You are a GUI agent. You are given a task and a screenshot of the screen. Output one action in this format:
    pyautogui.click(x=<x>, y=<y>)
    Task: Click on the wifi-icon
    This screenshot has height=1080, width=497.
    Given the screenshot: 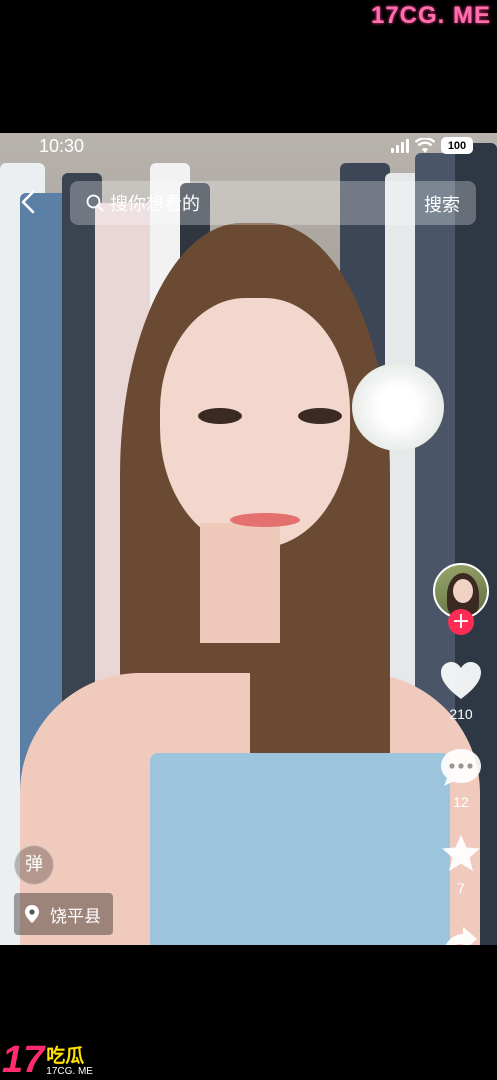 What is the action you would take?
    pyautogui.click(x=425, y=145)
    